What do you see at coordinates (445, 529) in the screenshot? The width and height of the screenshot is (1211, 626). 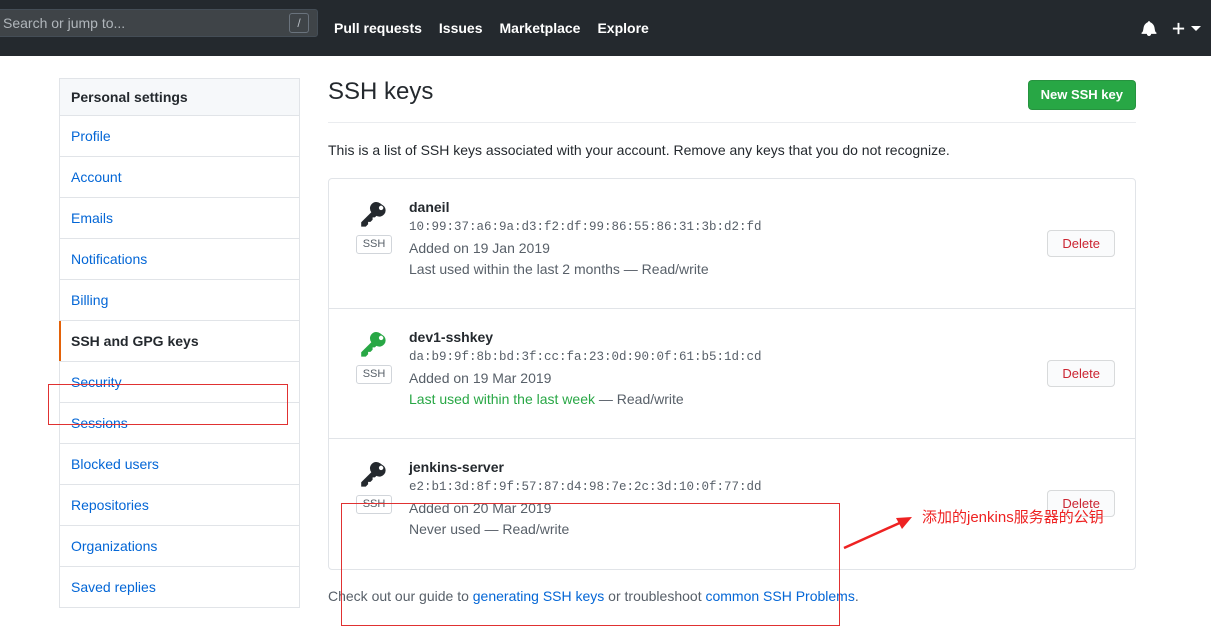 I see `key-usage-text: Never used` at bounding box center [445, 529].